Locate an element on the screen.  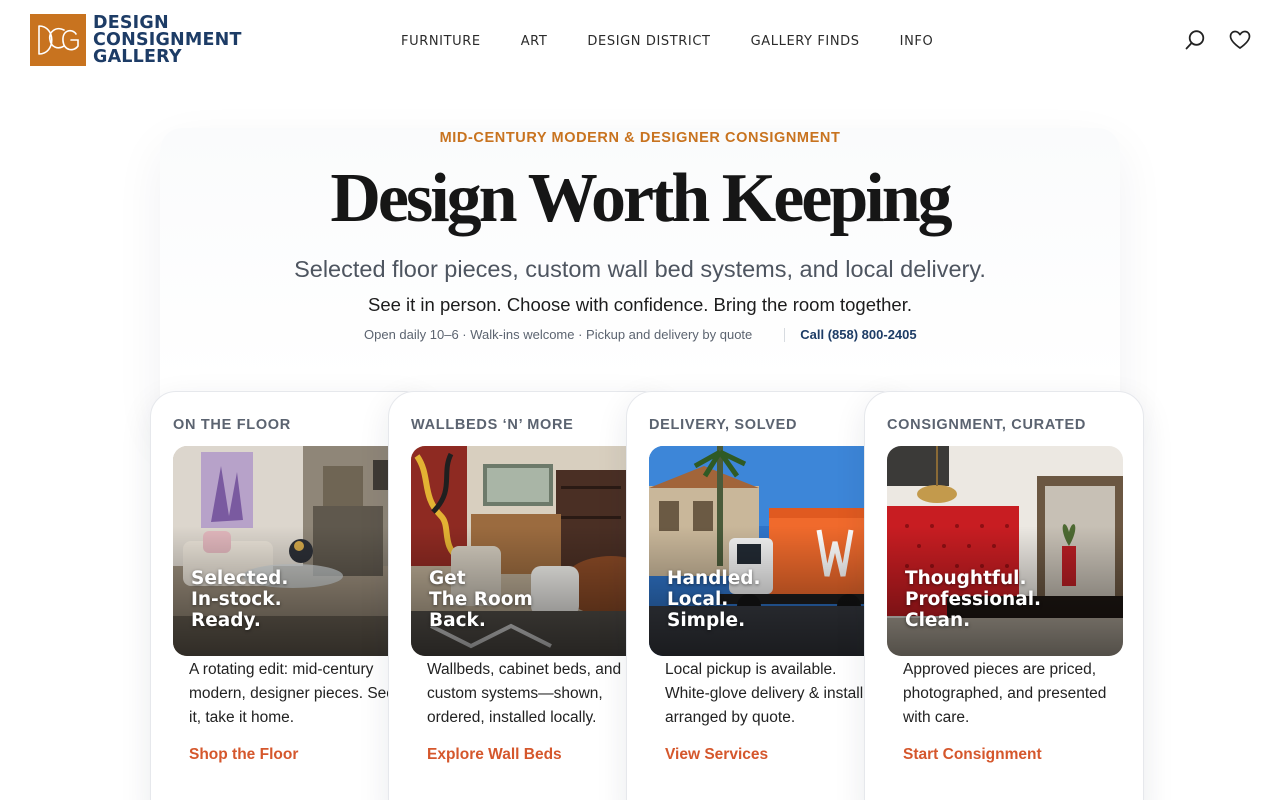
explore-wall-beds-link: Explore Wall Beds is located at coordinates (494, 755).